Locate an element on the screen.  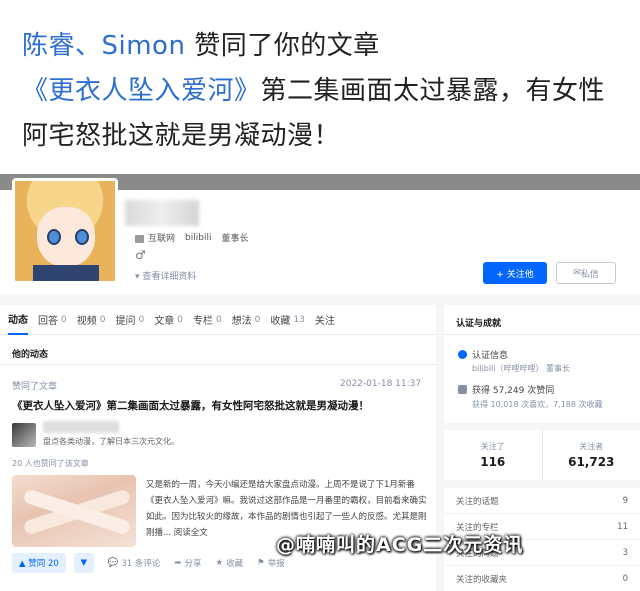
briefcase-icon is located at coordinates (139, 238).